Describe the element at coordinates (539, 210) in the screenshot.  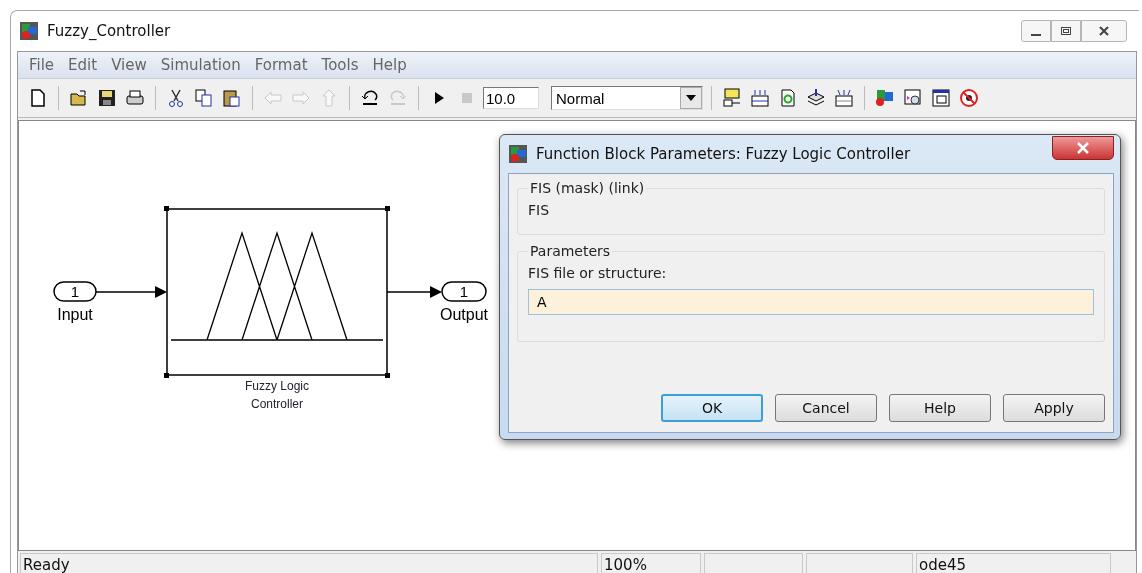
I see `mask-type-text: FIS` at that location.